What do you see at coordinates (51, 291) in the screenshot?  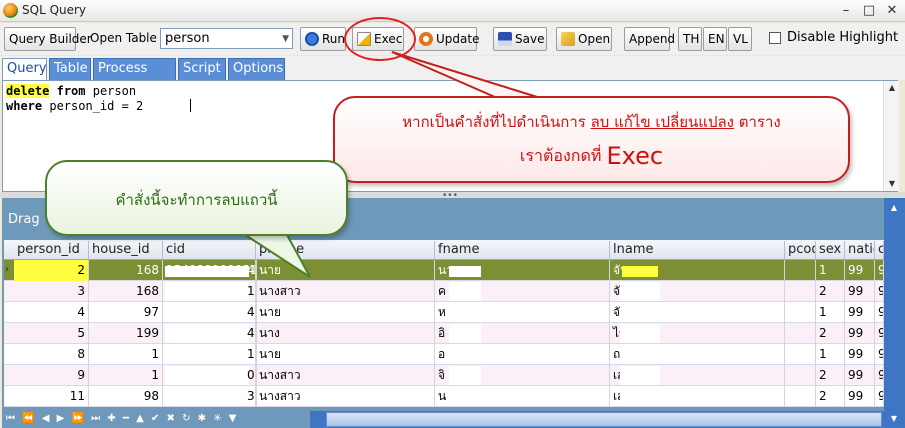 I see `cell-person-id: 3` at bounding box center [51, 291].